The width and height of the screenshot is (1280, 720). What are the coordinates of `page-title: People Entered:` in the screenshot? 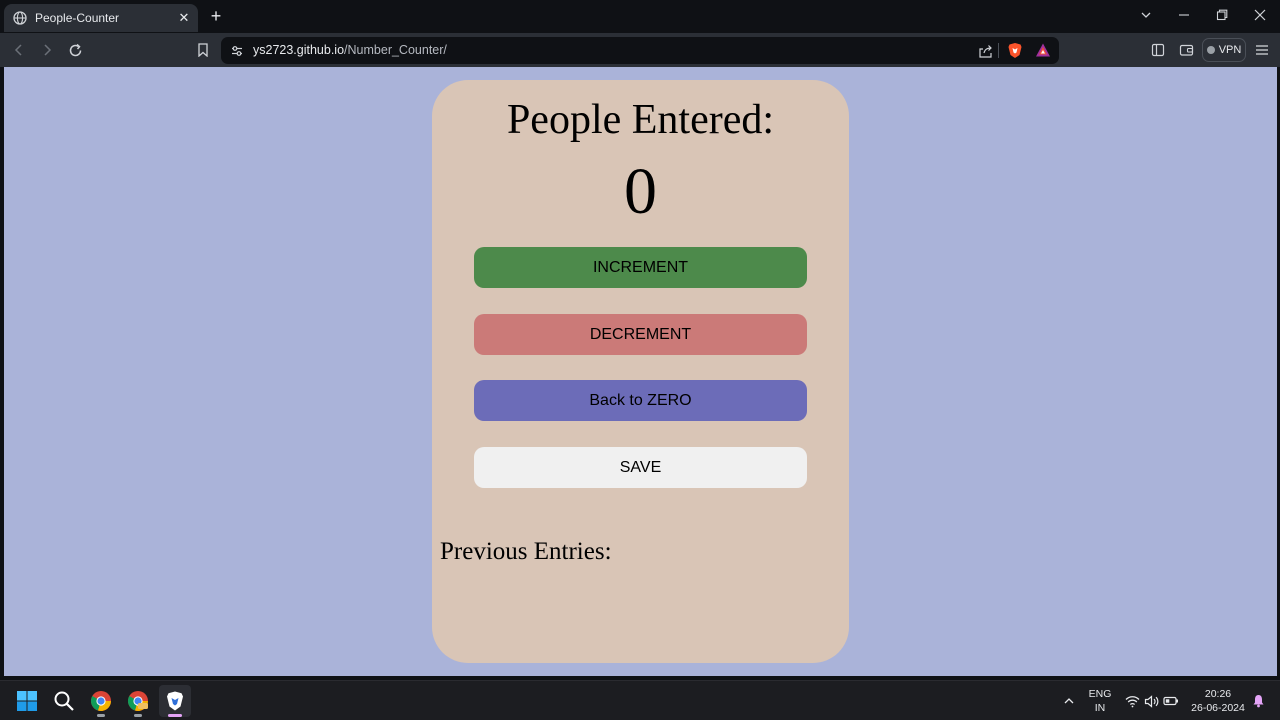 It's located at (640, 120).